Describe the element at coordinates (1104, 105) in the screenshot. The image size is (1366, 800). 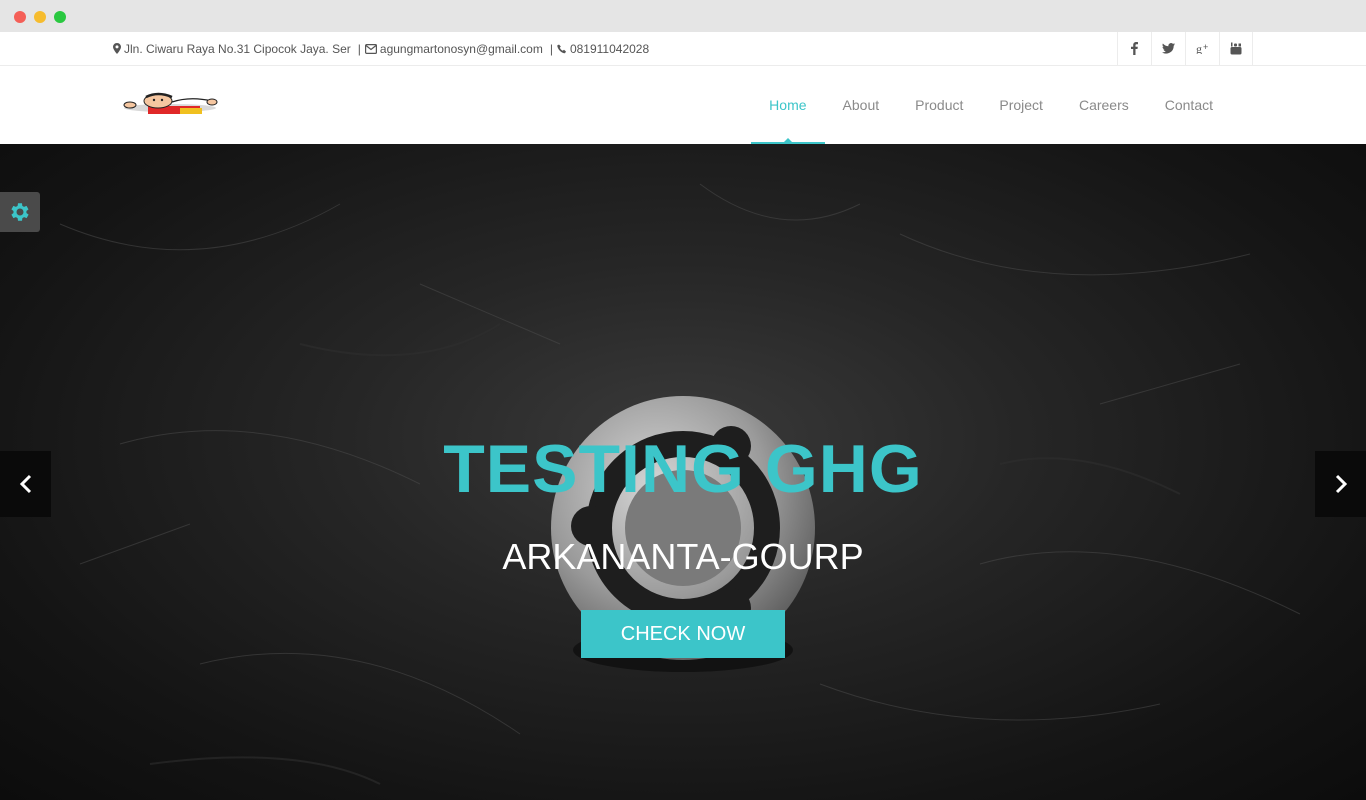
I see `nav-careers: Careers` at that location.